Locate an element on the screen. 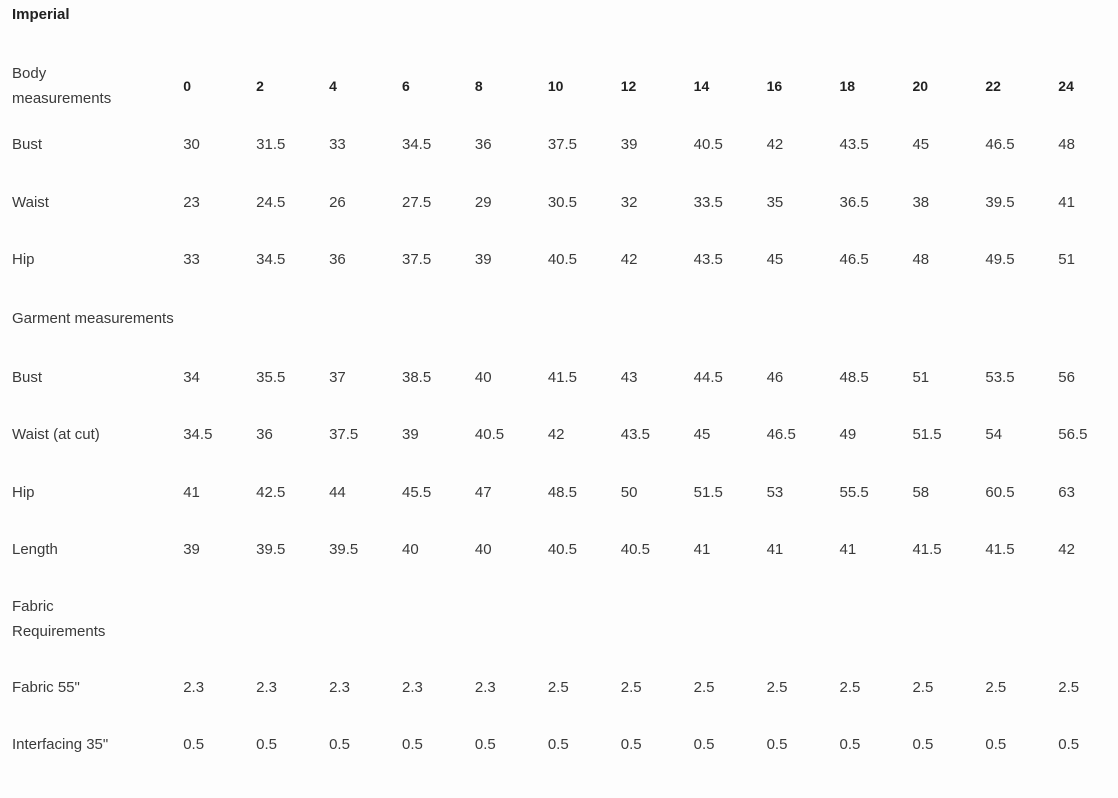 This screenshot has height=798, width=1118. table-title: Imperial is located at coordinates (41, 14).